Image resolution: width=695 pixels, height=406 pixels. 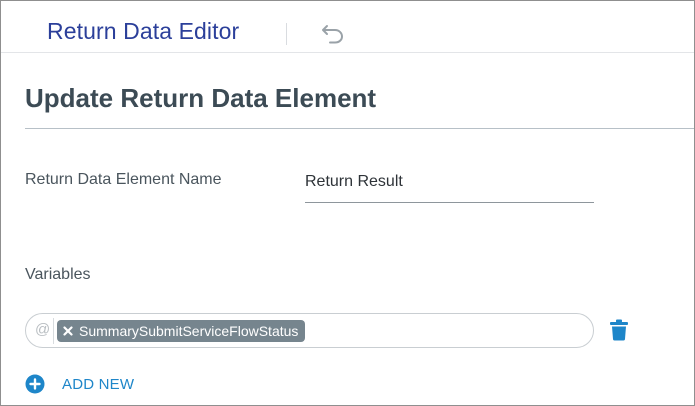 I want to click on title-divider, so click(x=359, y=128).